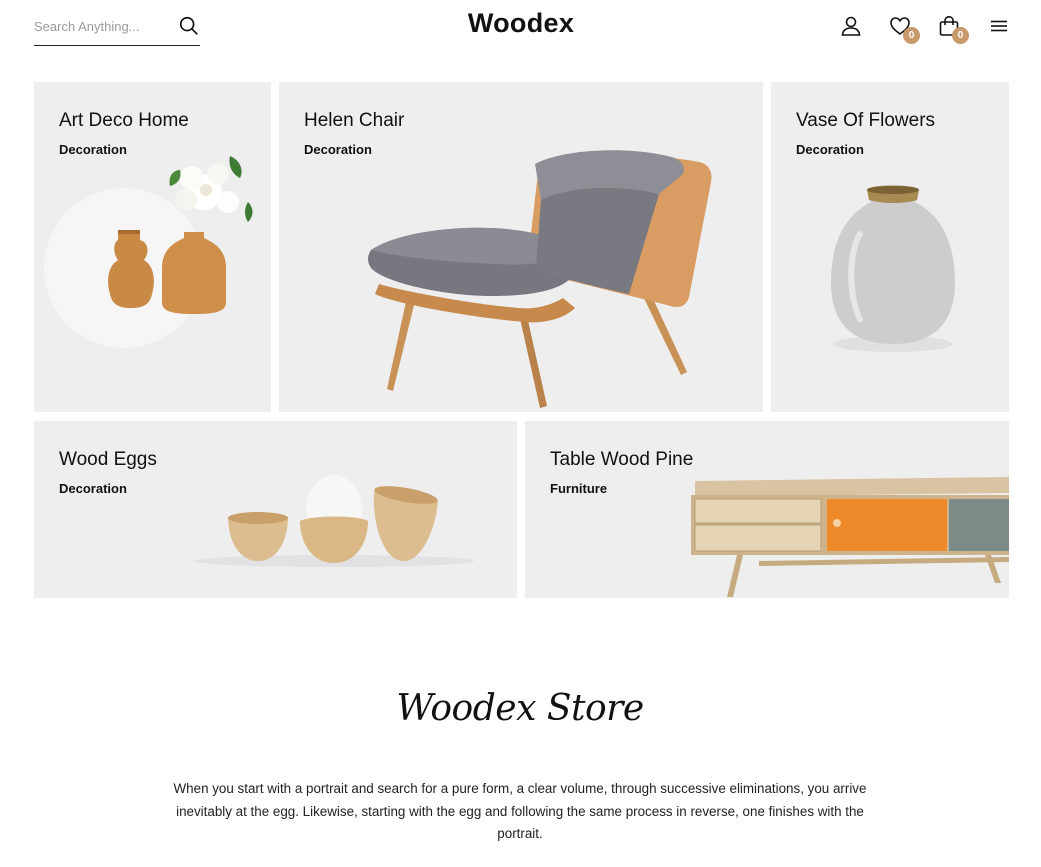 Image resolution: width=1041 pixels, height=867 pixels. What do you see at coordinates (152, 247) in the screenshot?
I see `product-card-art-deco-home: Art Deco Home Decoration` at bounding box center [152, 247].